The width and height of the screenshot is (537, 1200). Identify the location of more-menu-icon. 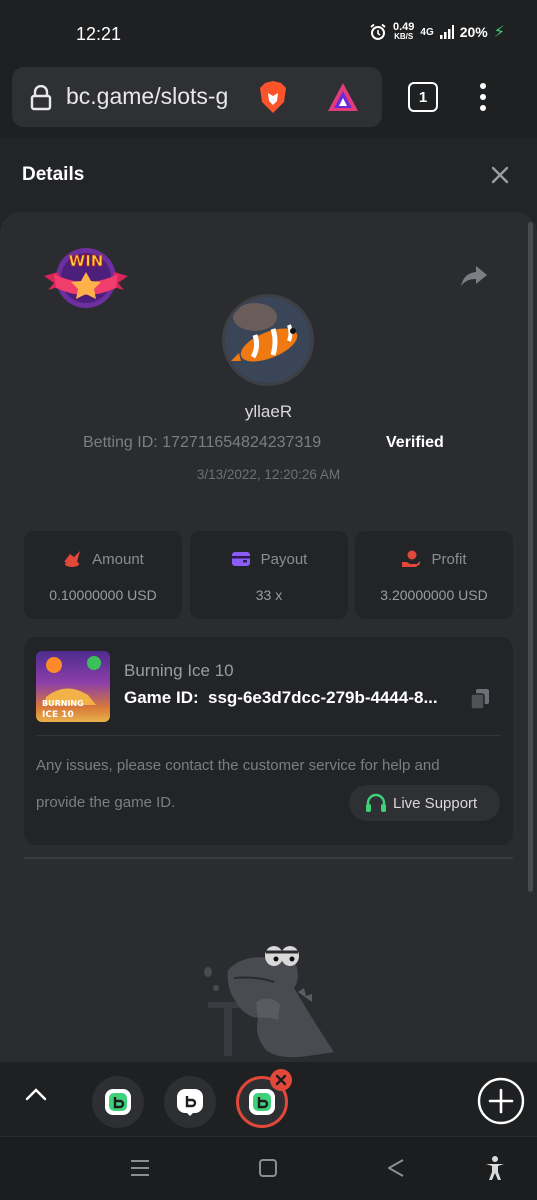
(483, 97).